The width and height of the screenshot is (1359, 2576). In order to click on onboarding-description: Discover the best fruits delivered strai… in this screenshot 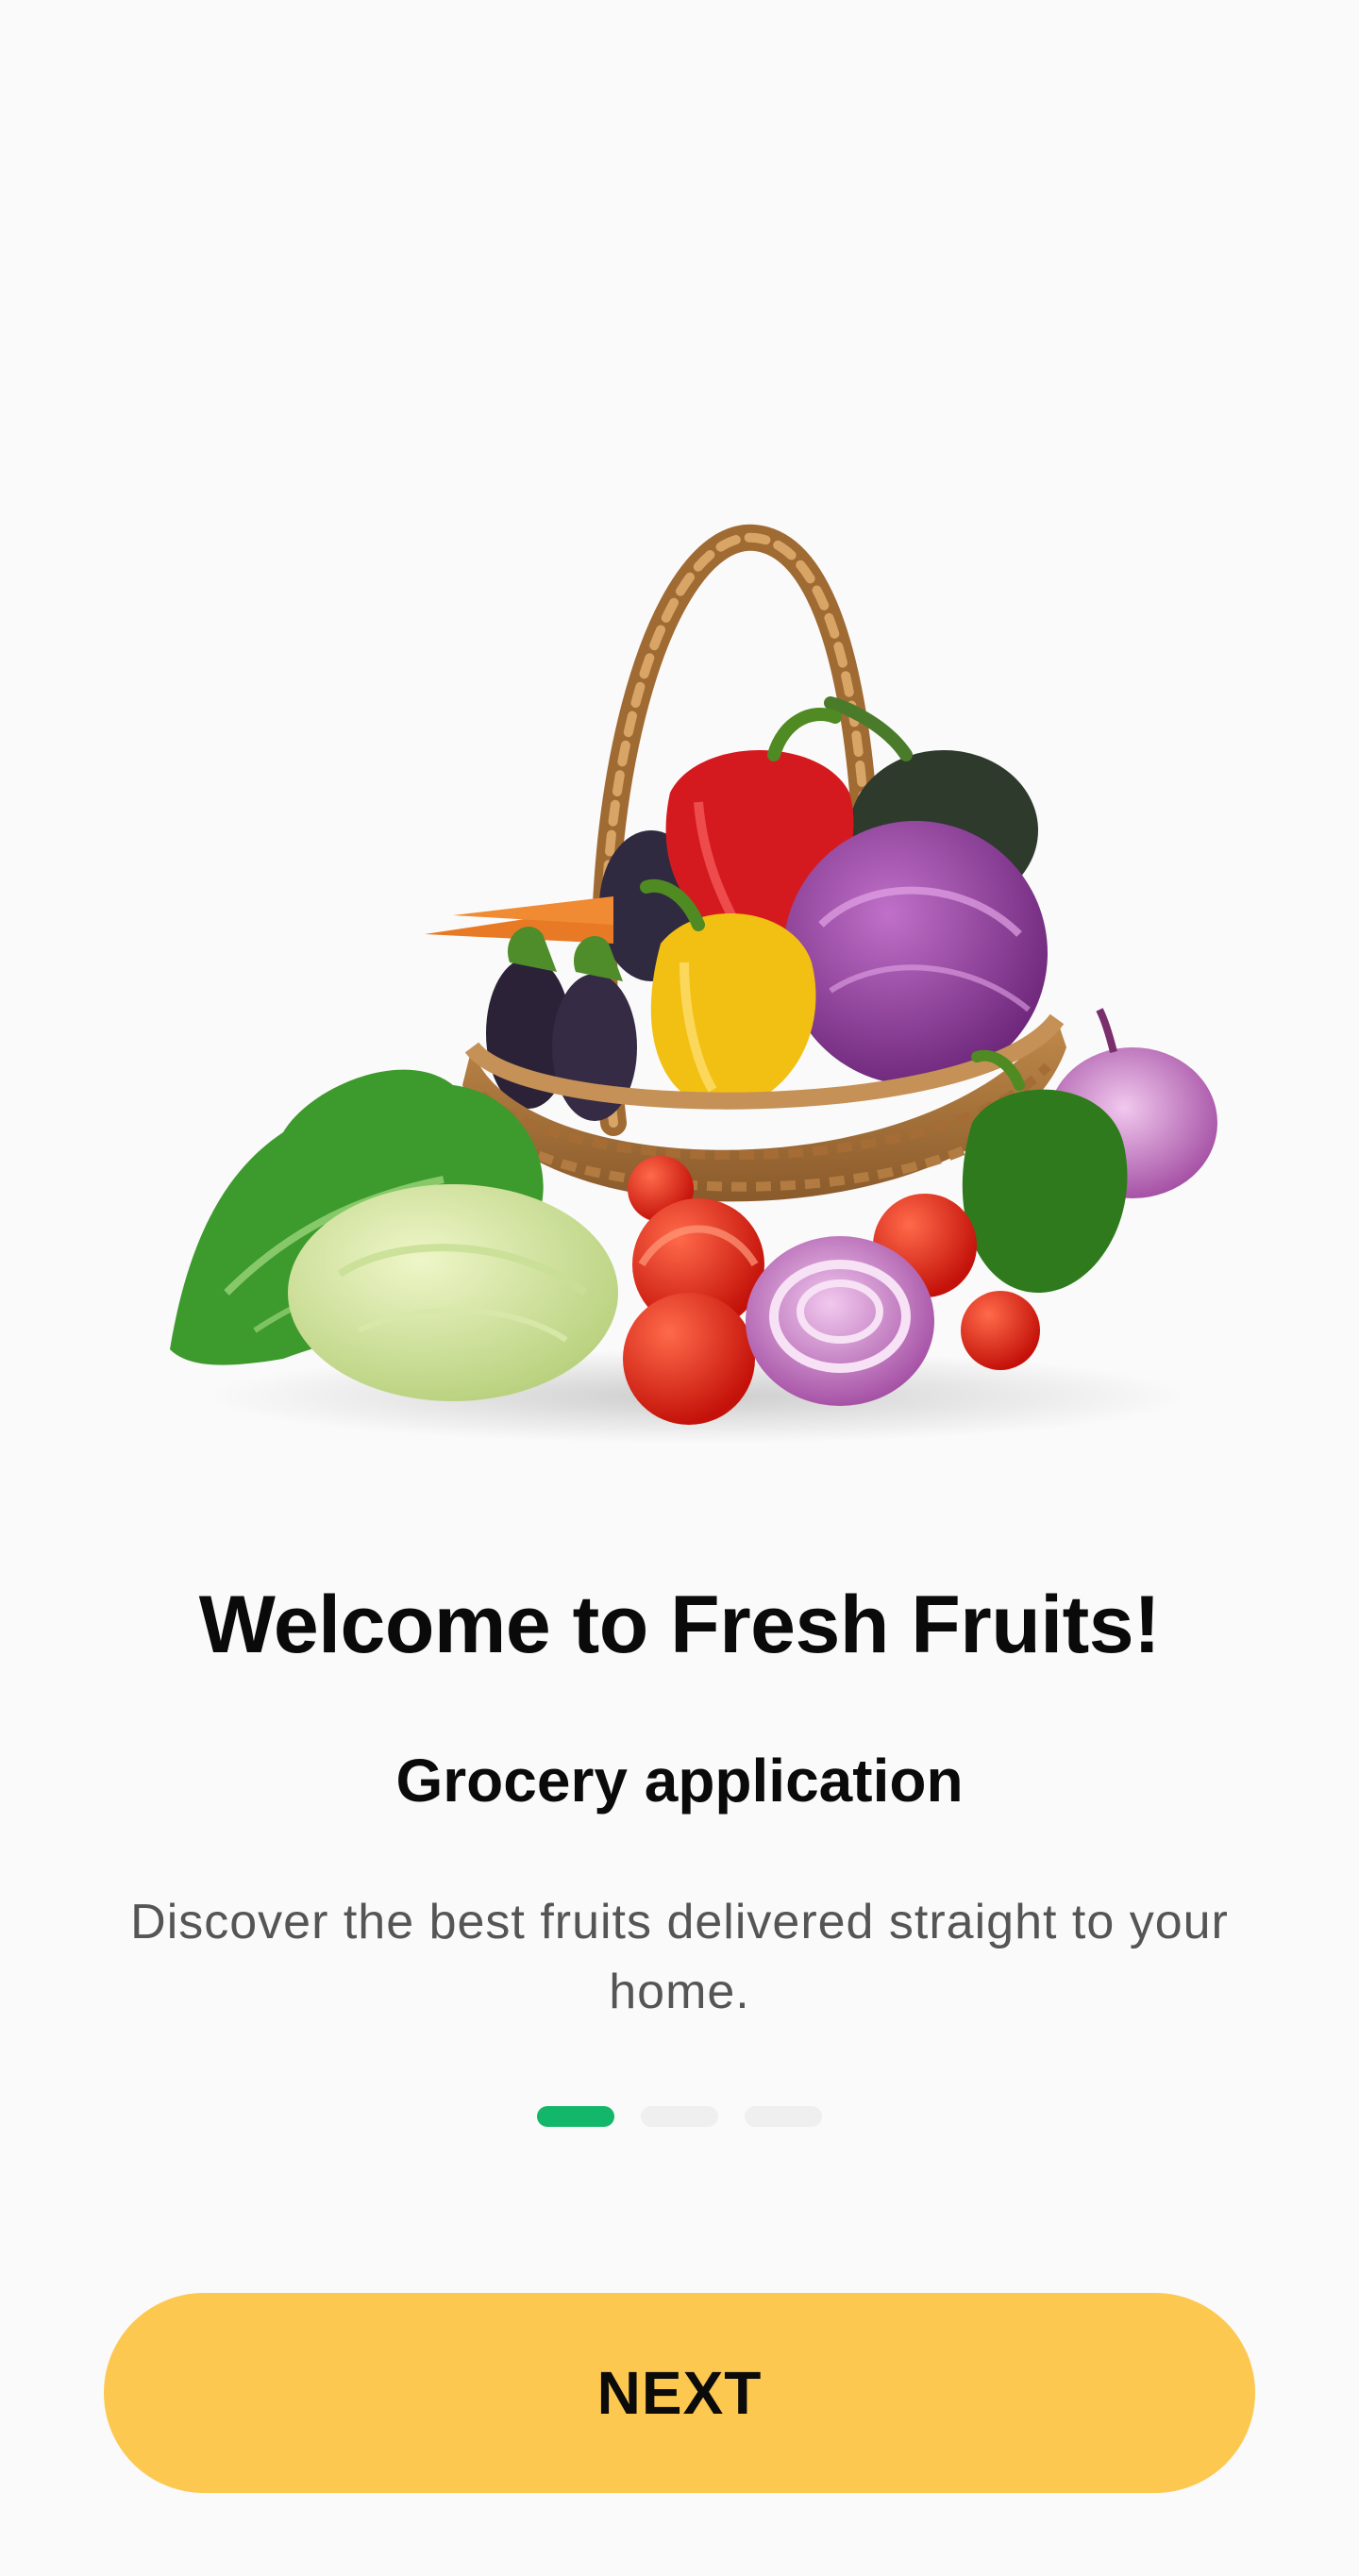, I will do `click(679, 1957)`.